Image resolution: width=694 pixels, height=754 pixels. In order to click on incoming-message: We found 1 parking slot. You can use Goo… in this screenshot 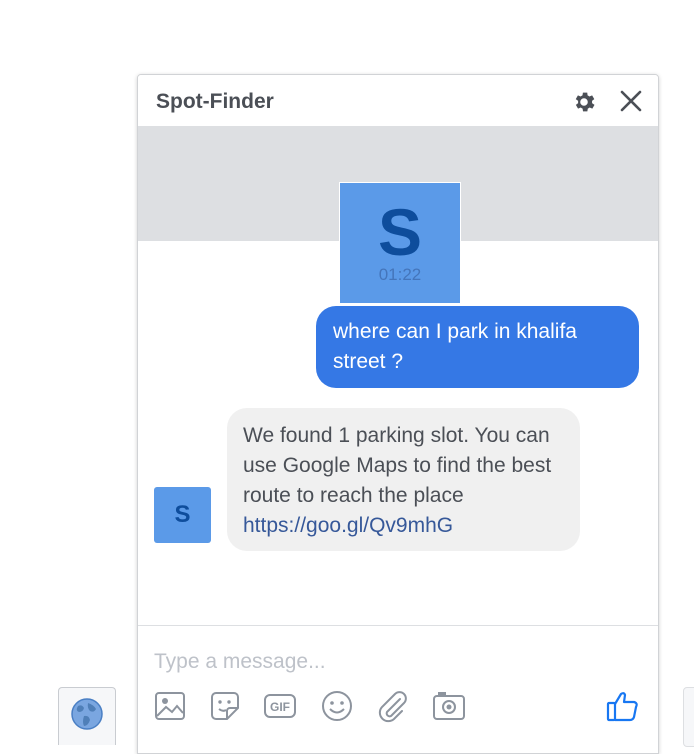, I will do `click(403, 479)`.